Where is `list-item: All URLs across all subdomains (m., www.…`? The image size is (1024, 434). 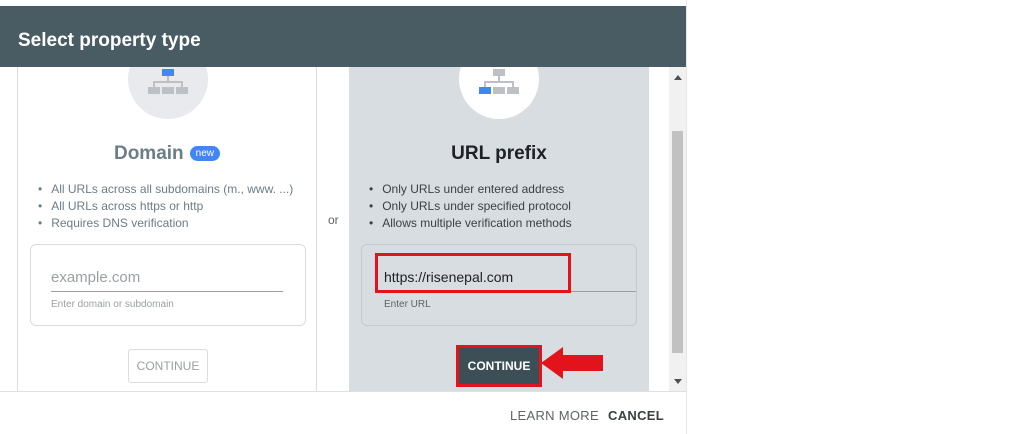
list-item: All URLs across all subdomains (m., www.… is located at coordinates (165, 189).